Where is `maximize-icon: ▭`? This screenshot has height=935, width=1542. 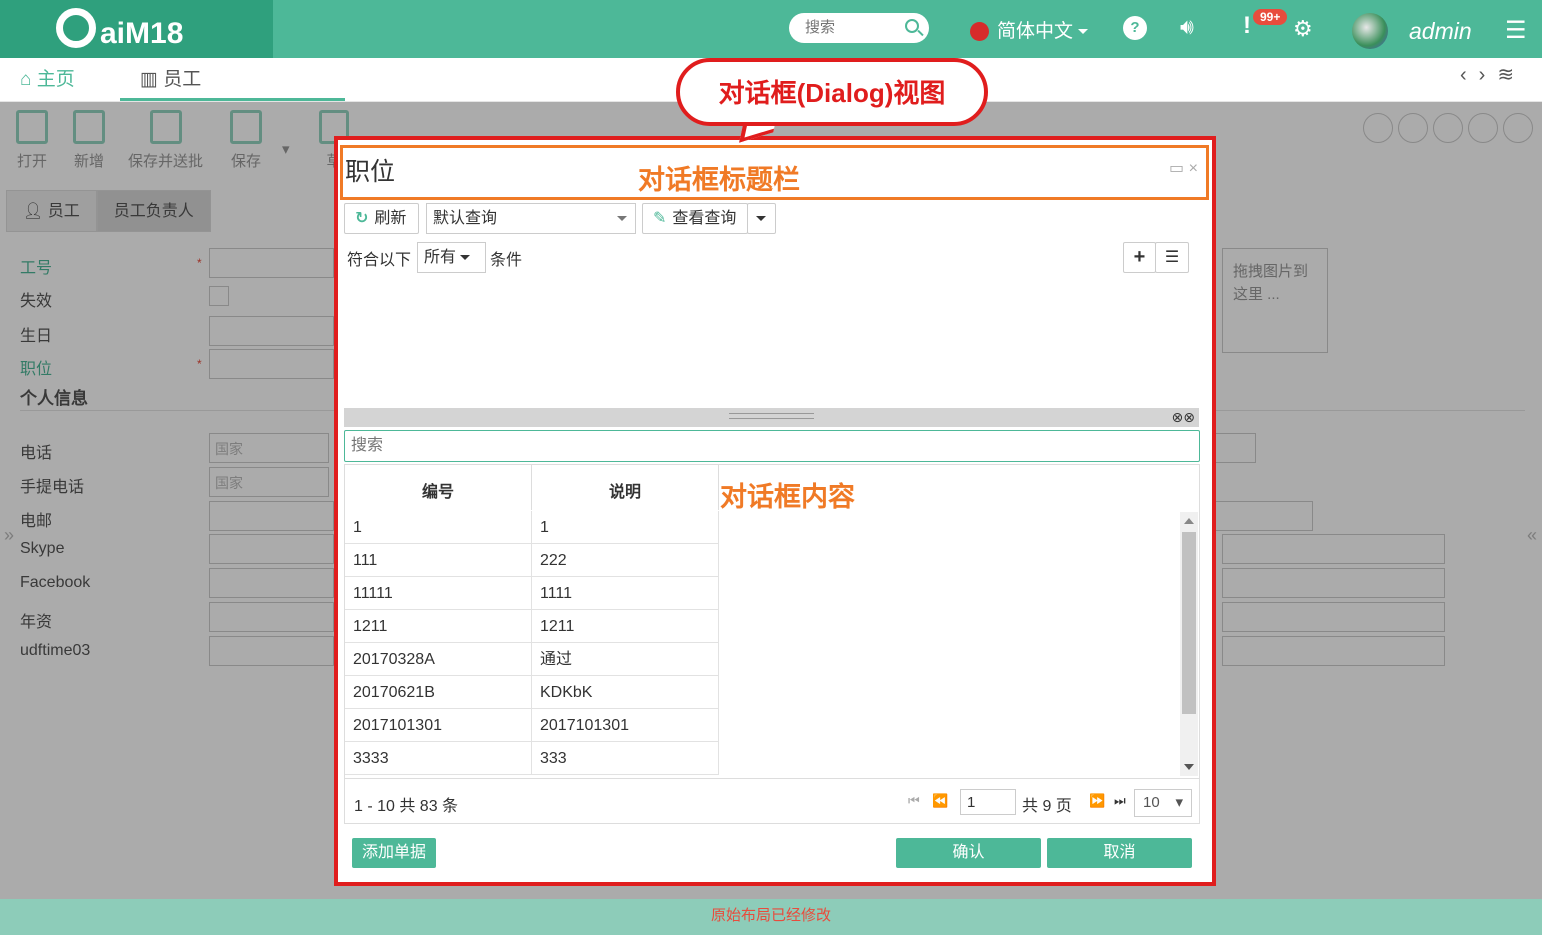 maximize-icon: ▭ is located at coordinates (1176, 168).